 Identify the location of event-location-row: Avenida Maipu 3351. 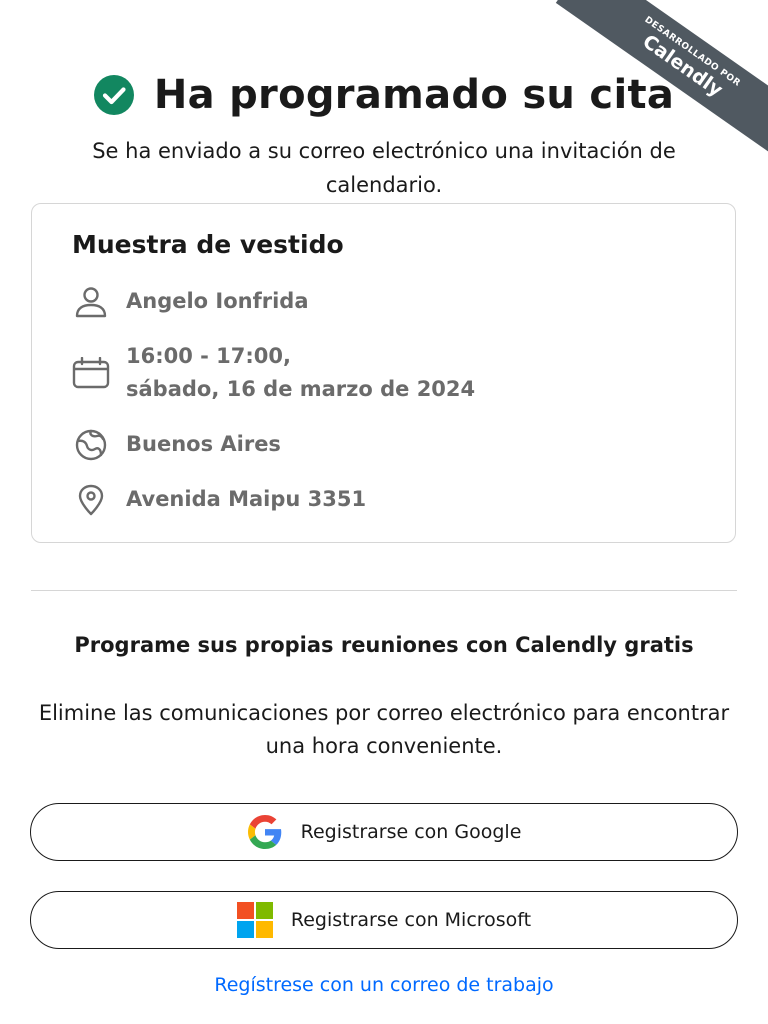
(218, 499).